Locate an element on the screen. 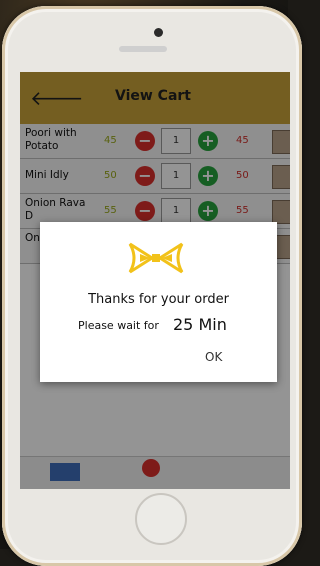 This screenshot has height=566, width=320. camera is located at coordinates (158, 32).